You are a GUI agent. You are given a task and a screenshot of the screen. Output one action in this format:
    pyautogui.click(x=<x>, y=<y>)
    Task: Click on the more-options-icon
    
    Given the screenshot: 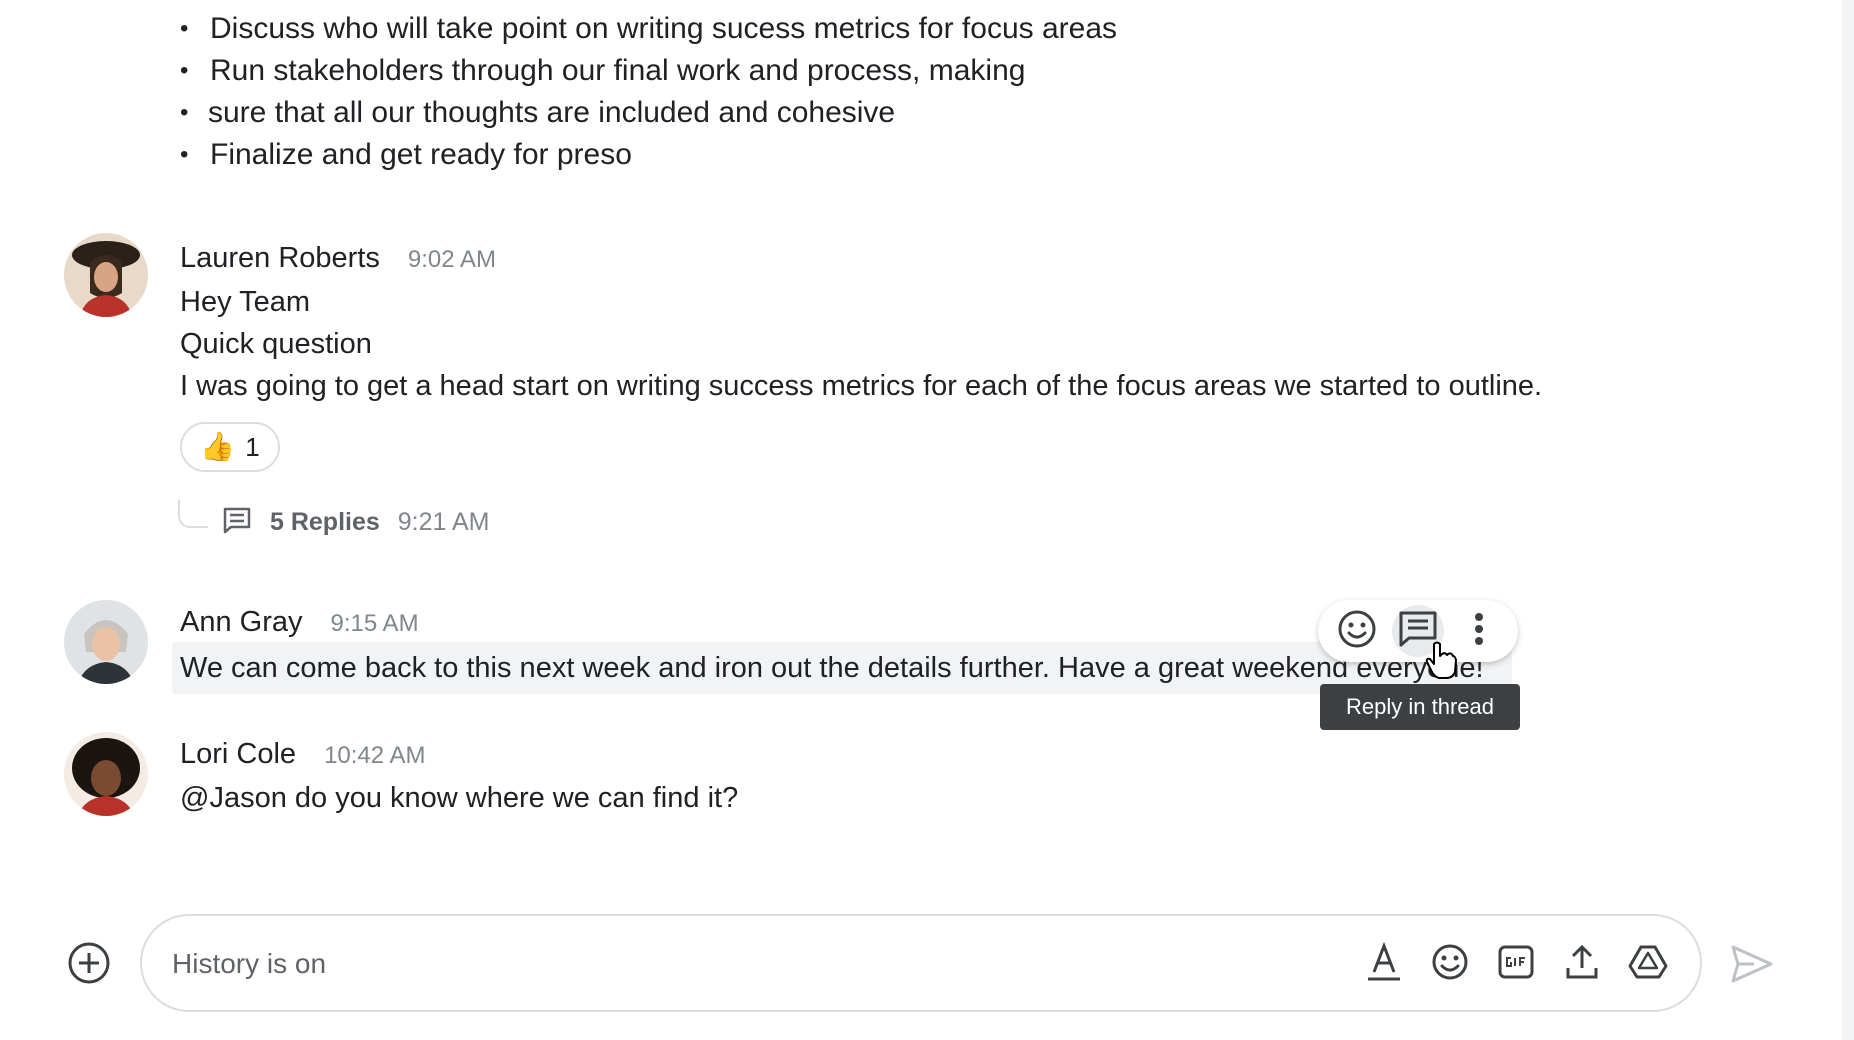 What is the action you would take?
    pyautogui.click(x=1479, y=631)
    